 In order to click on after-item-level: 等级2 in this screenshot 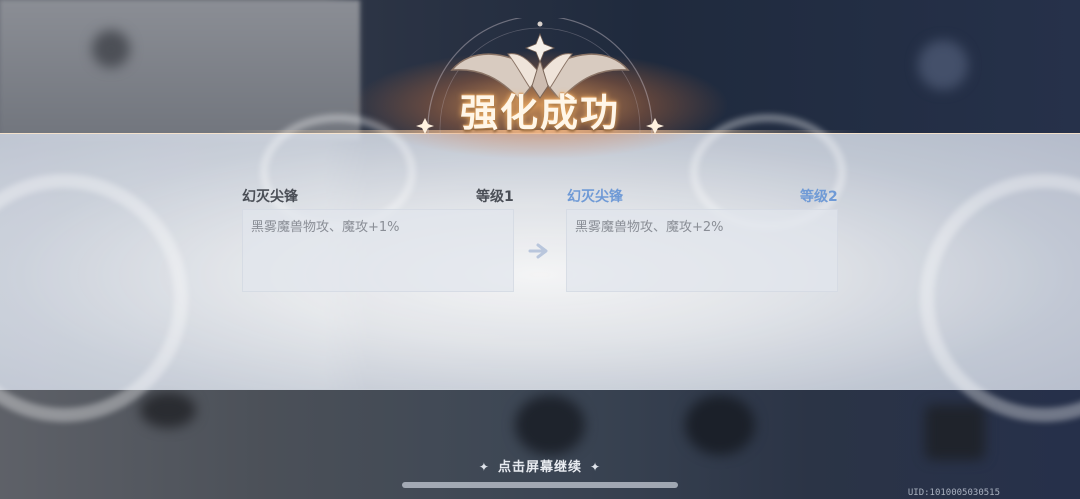, I will do `click(819, 197)`.